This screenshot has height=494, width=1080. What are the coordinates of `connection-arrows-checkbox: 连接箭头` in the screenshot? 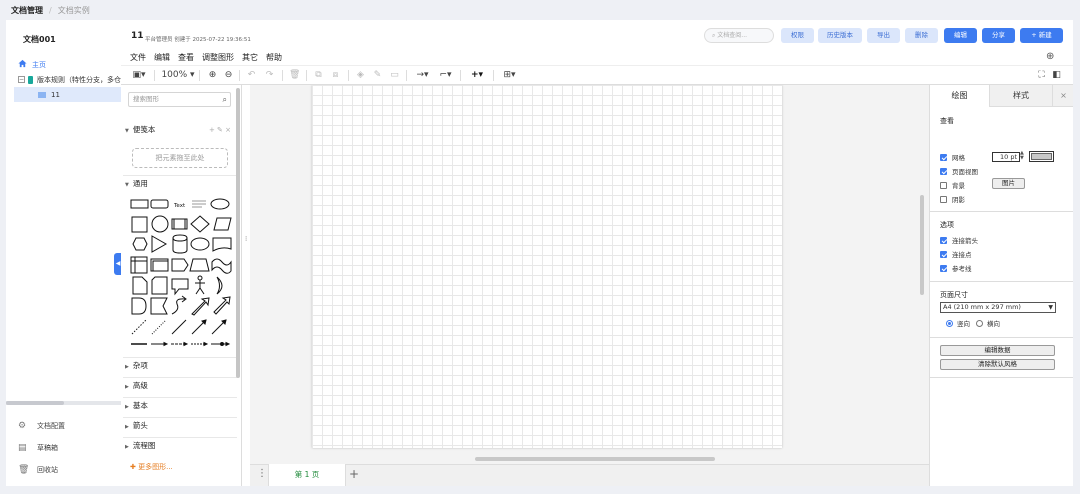 It's located at (959, 240).